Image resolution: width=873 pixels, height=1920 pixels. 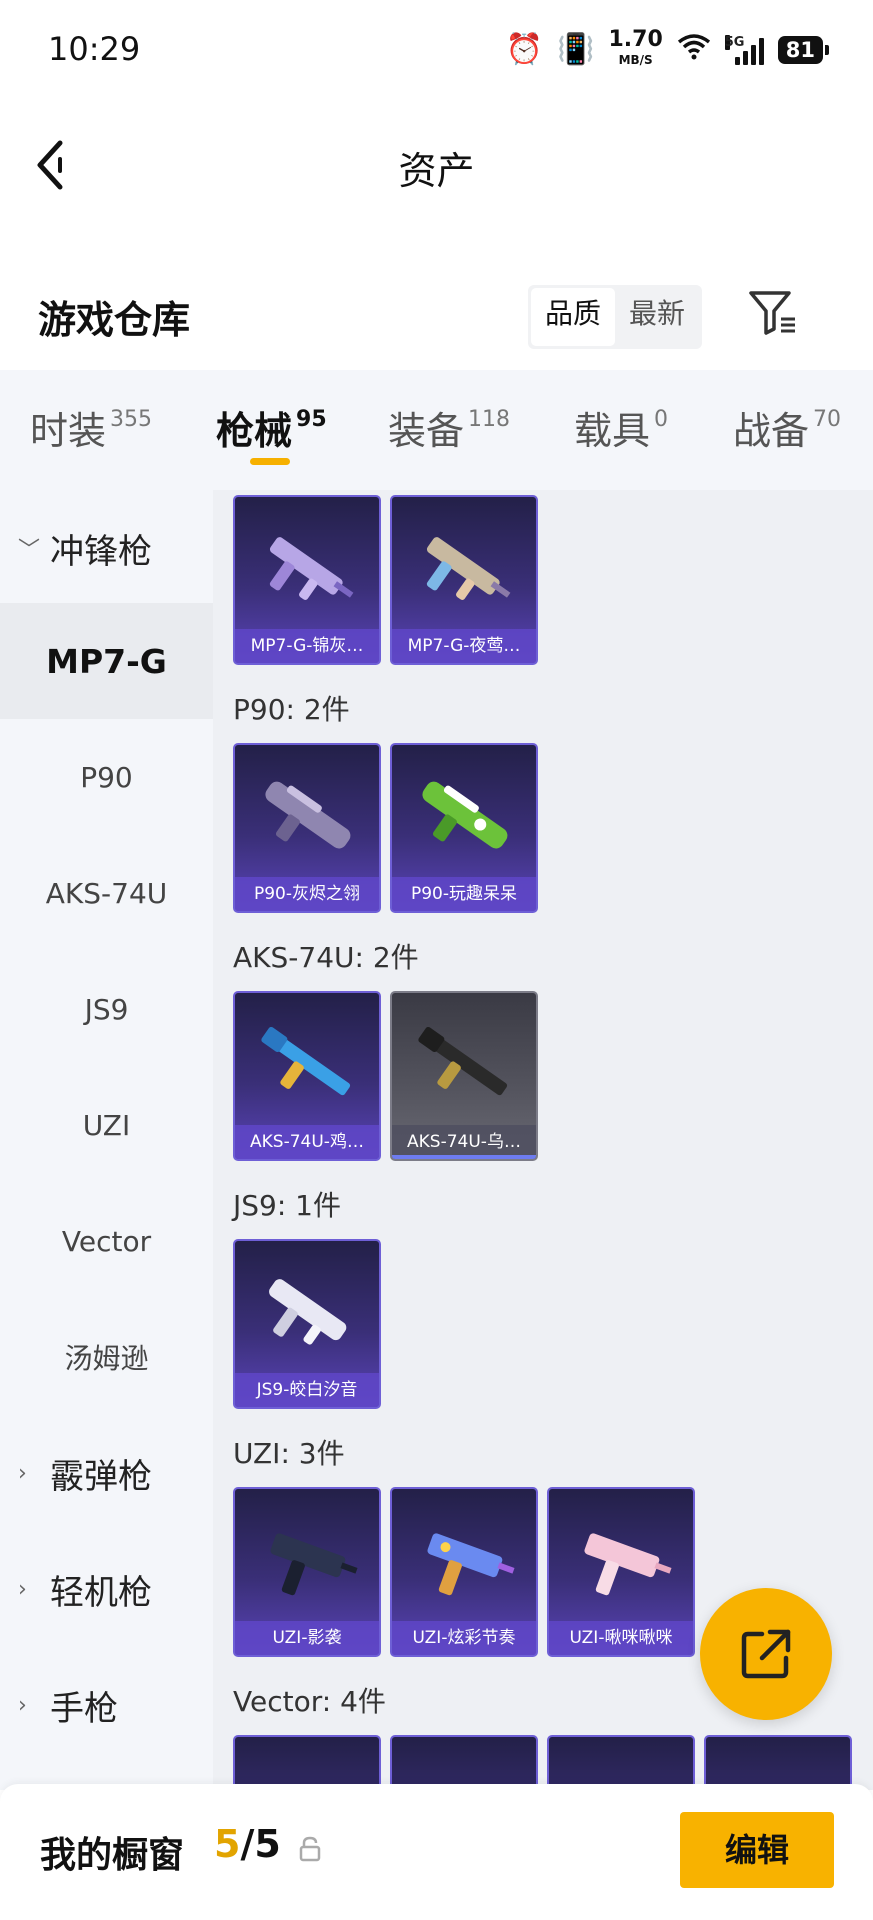 I want to click on tab-fashion: 时装 355, so click(x=91, y=427).